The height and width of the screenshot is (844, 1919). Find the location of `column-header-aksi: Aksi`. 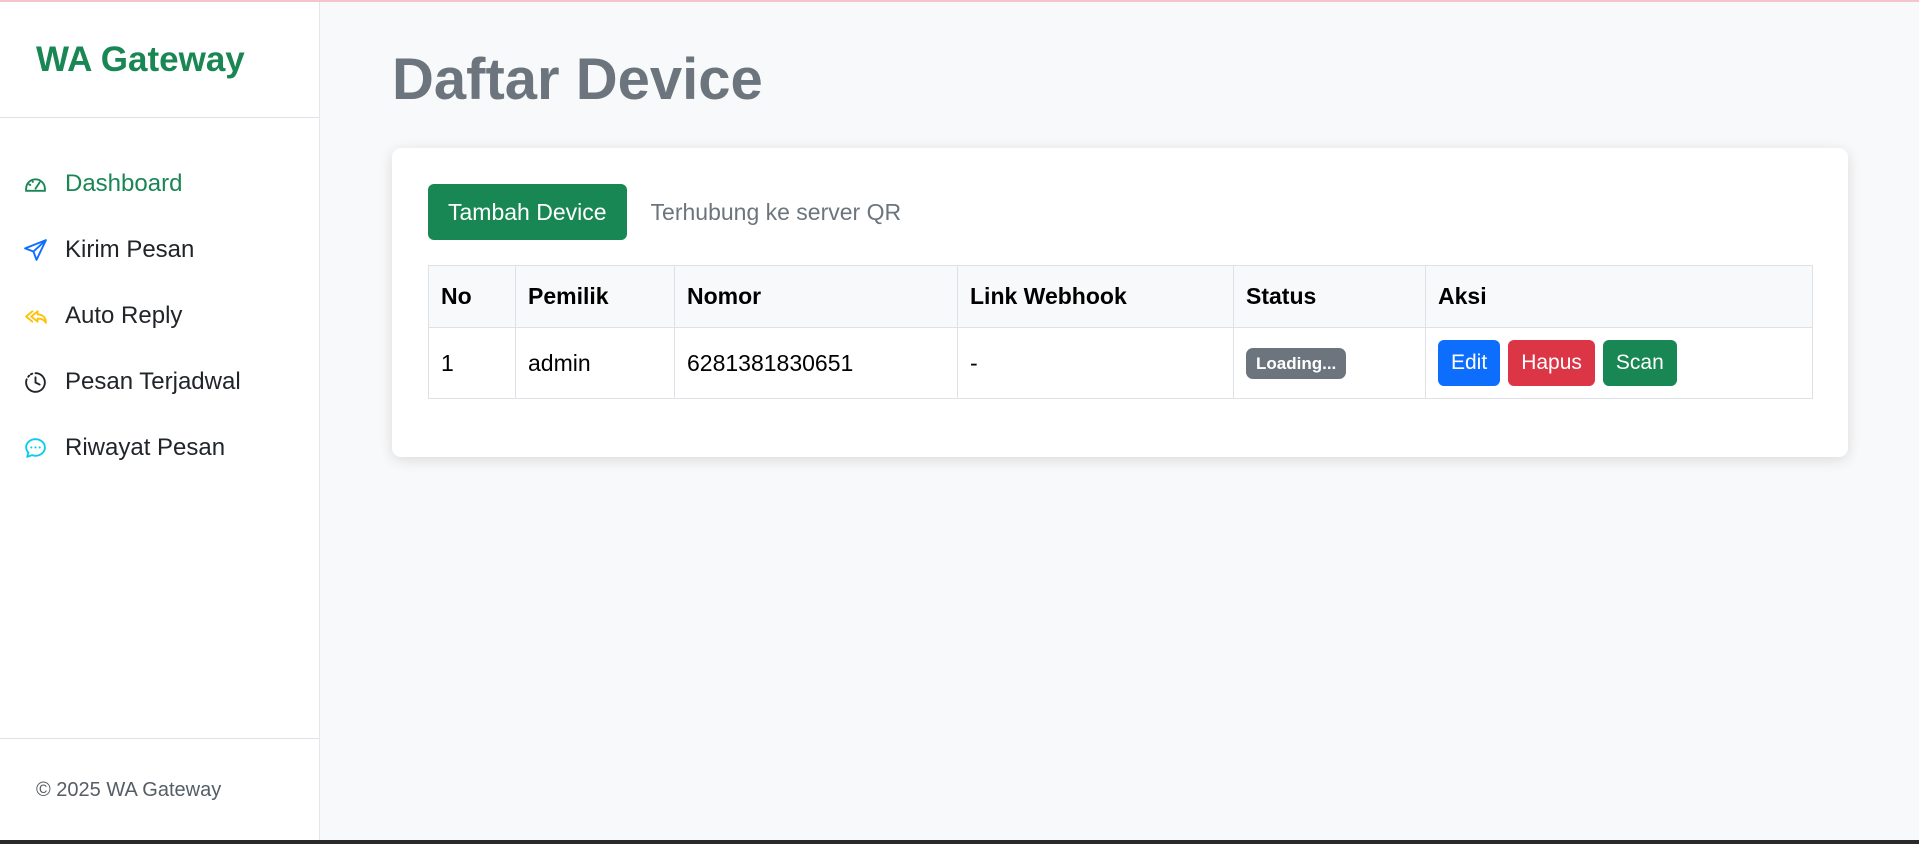

column-header-aksi: Aksi is located at coordinates (1619, 296).